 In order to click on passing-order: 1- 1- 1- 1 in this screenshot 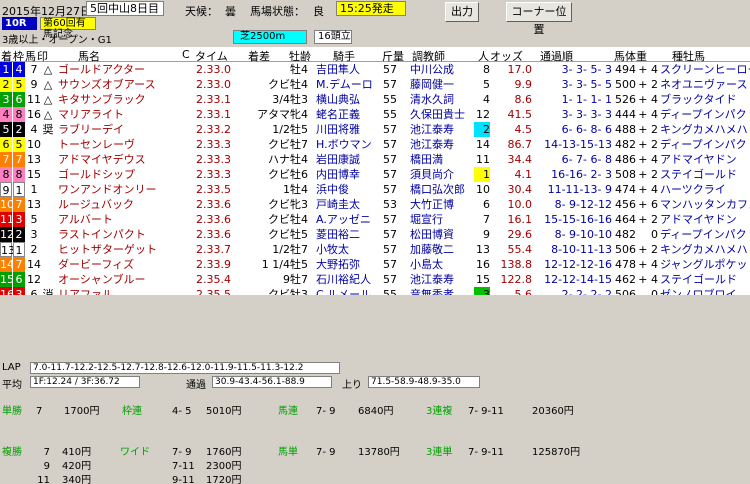, I will do `click(586, 99)`.